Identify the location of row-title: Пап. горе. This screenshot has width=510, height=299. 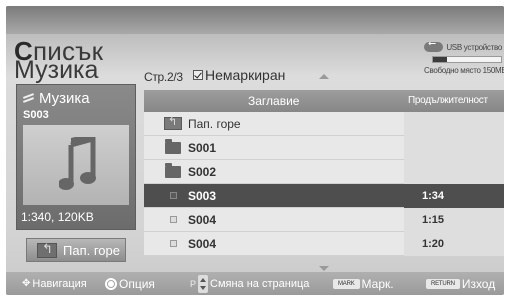
(214, 123).